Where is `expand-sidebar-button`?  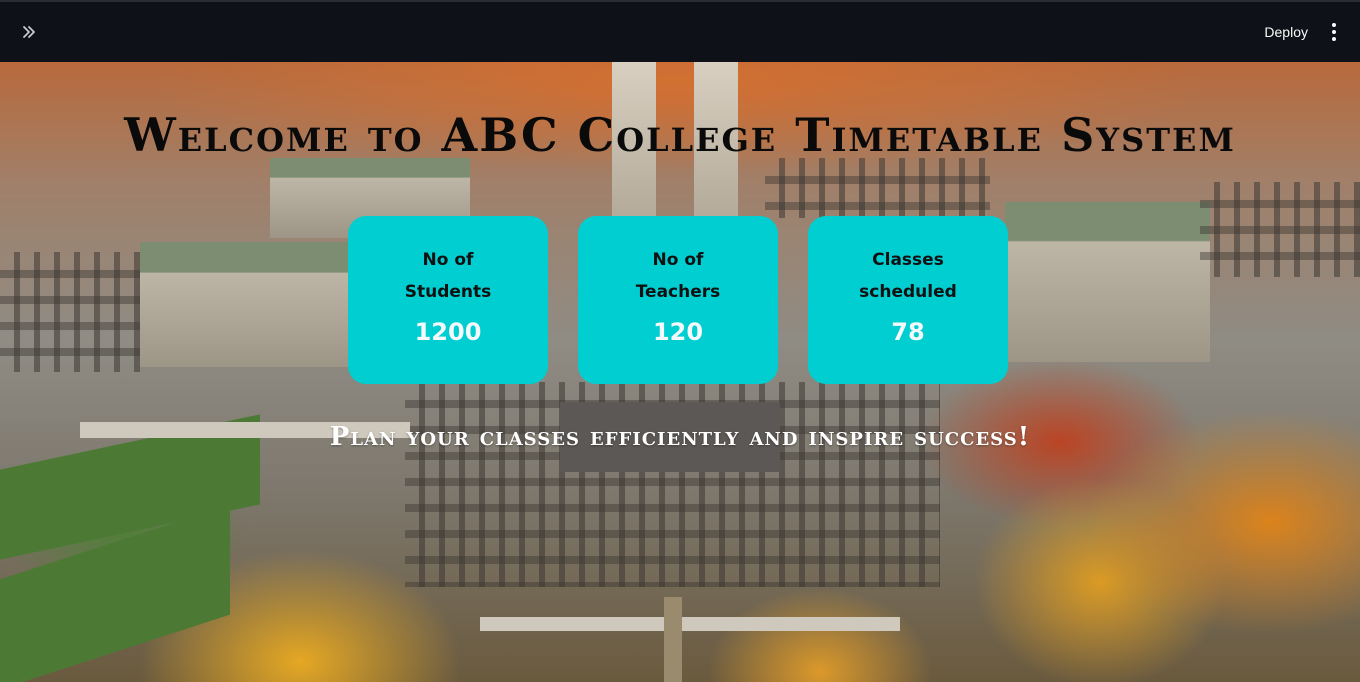
expand-sidebar-button is located at coordinates (29, 32).